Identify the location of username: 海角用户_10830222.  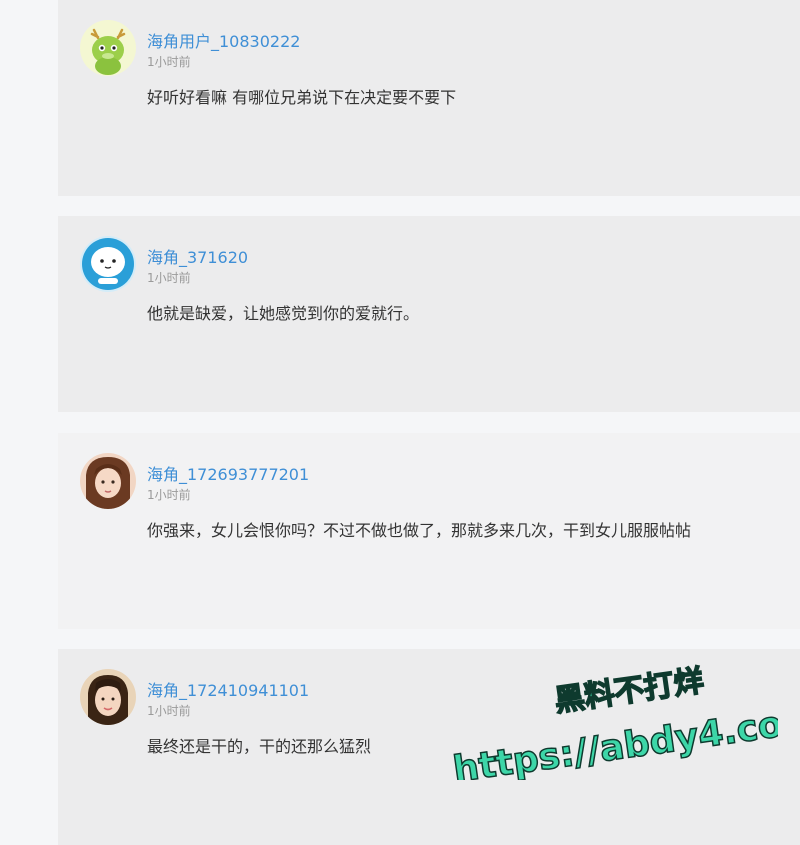
(223, 40).